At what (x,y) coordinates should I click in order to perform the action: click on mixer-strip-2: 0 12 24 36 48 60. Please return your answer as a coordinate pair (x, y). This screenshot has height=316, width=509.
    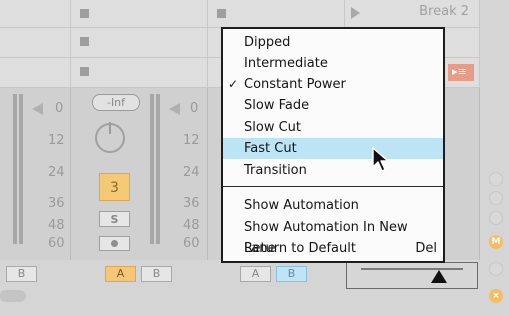
    Looking at the image, I should click on (139, 174).